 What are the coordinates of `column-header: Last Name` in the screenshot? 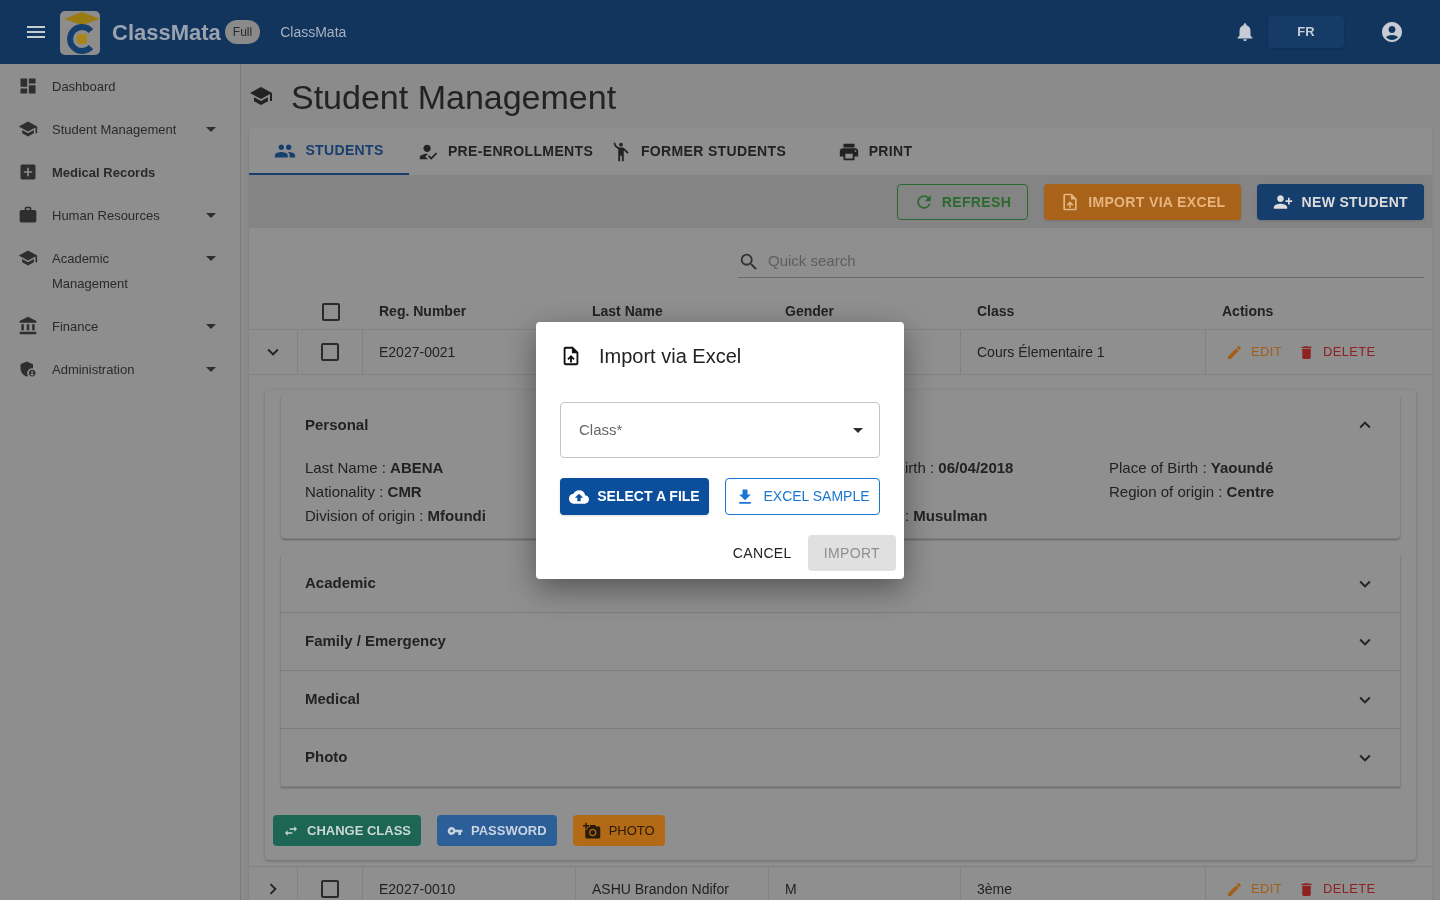 It's located at (627, 311).